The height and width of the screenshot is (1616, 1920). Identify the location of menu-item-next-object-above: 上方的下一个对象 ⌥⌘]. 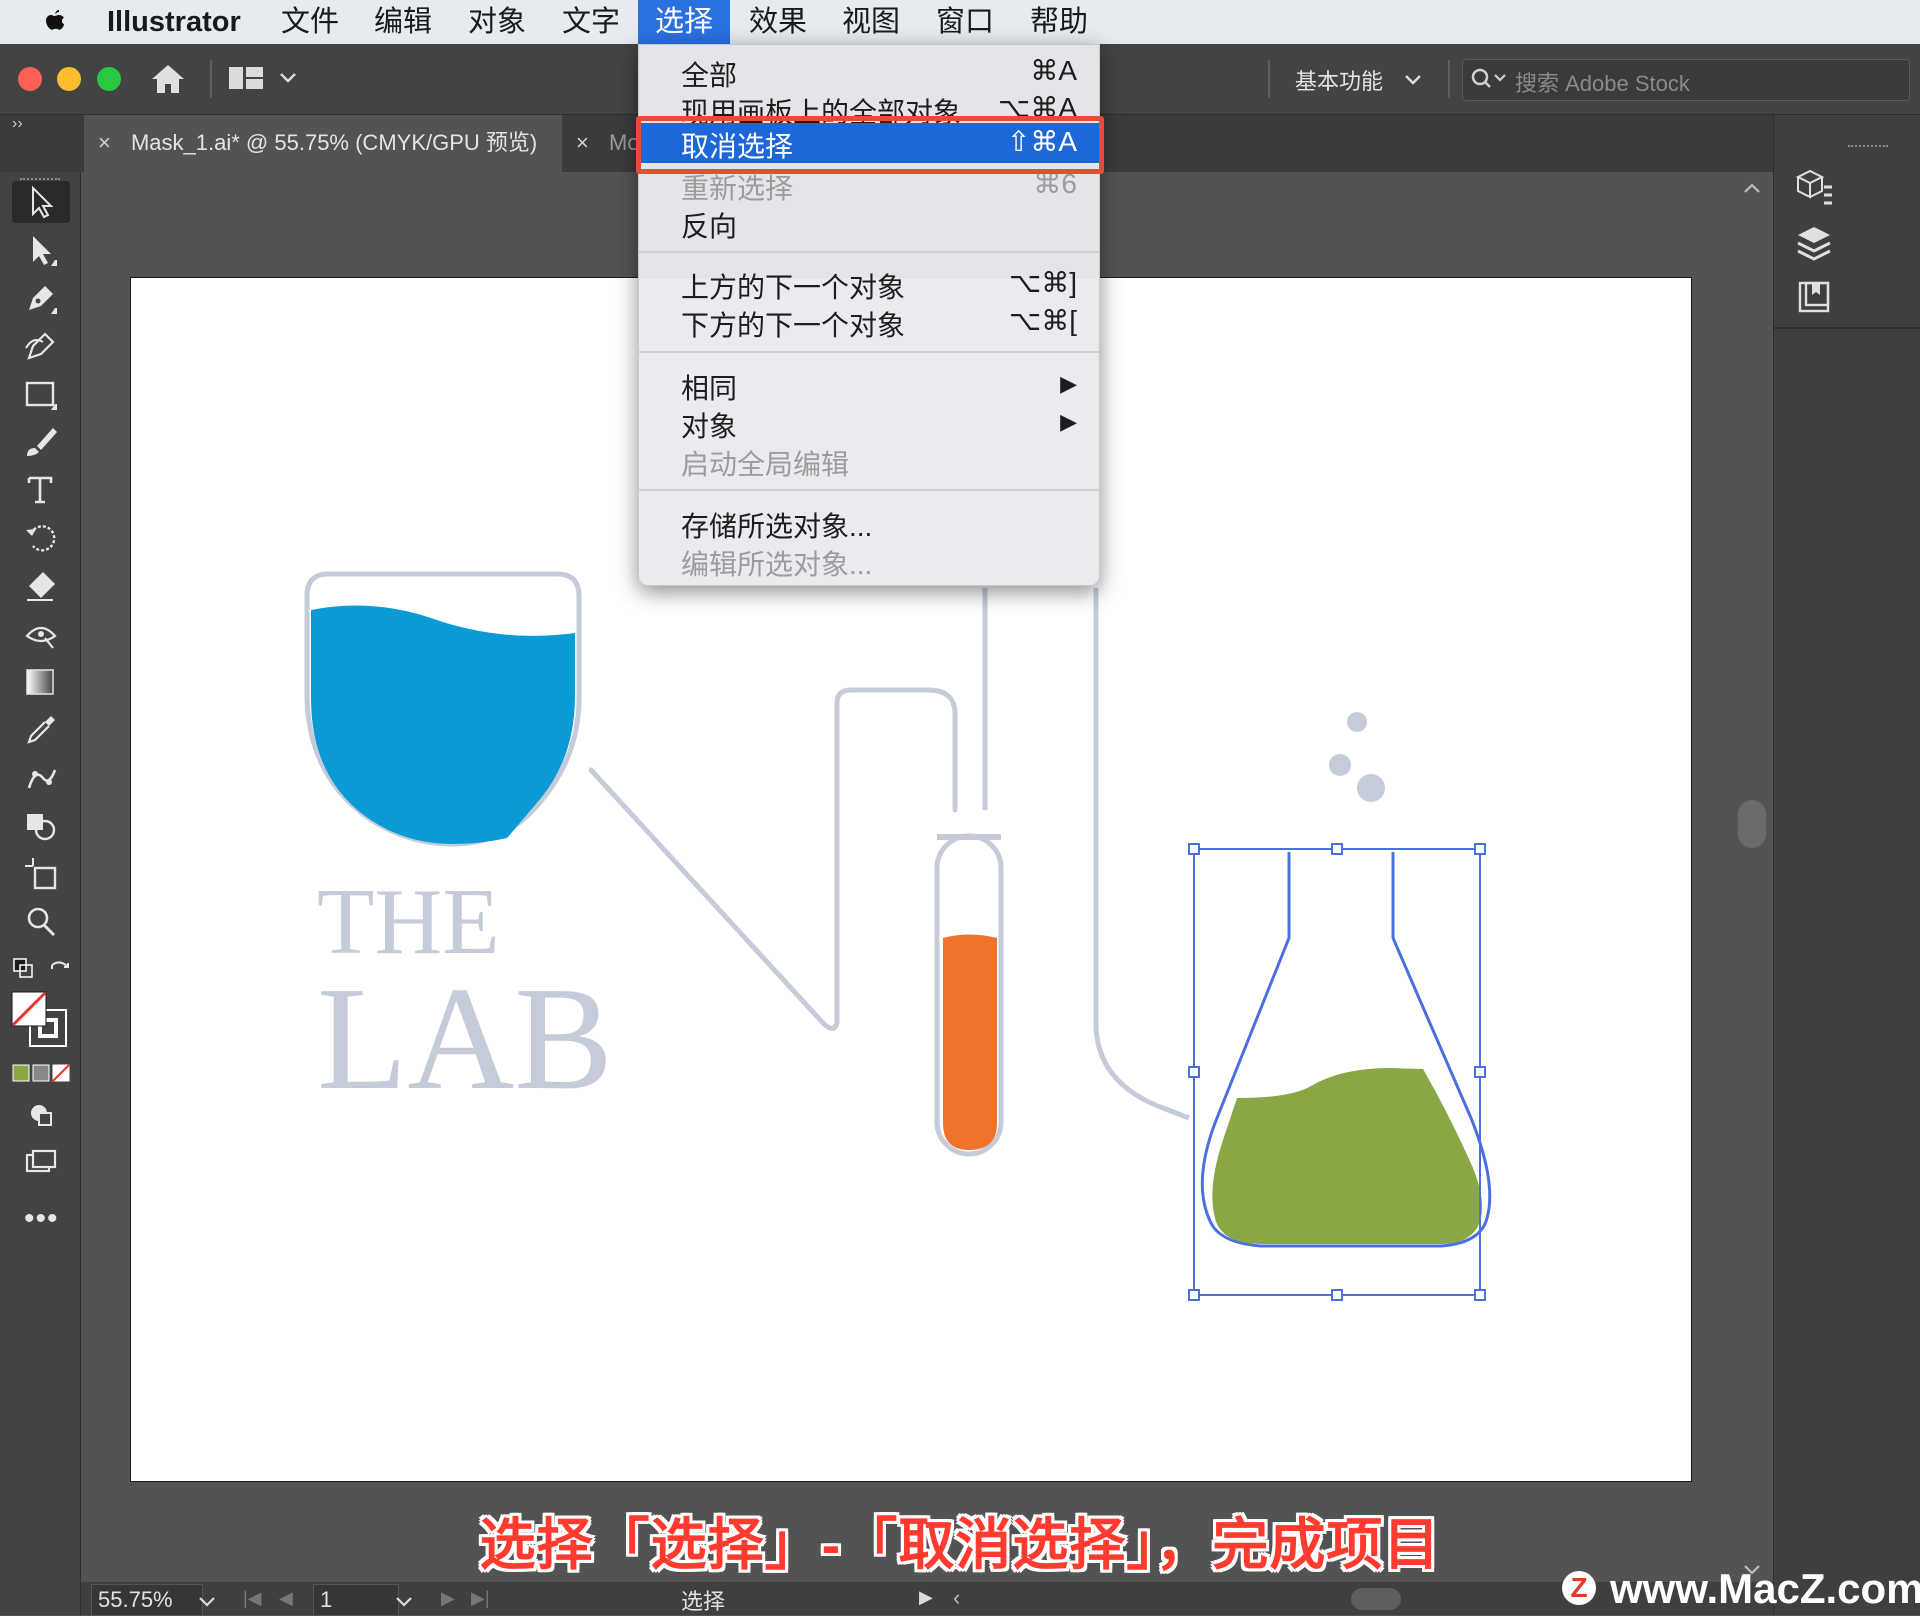
(869, 283).